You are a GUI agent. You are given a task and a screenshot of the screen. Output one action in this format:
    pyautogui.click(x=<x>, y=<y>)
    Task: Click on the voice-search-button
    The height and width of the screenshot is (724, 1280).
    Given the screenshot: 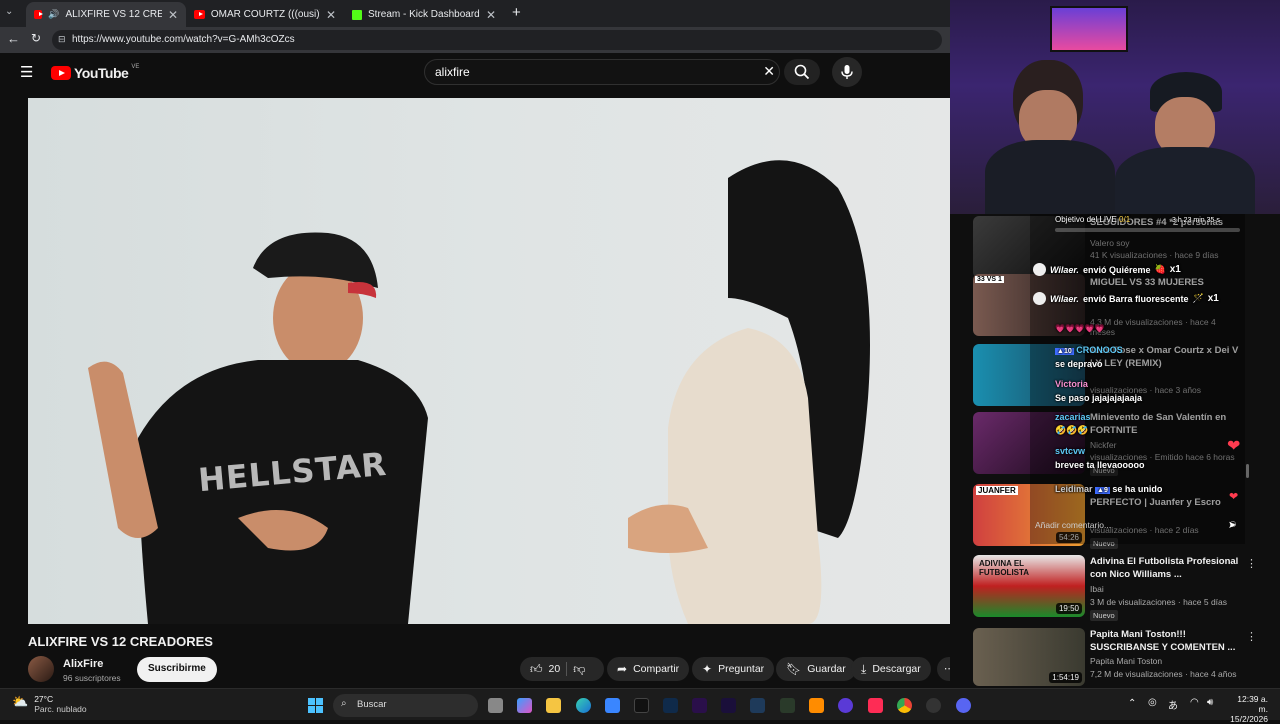 What is the action you would take?
    pyautogui.click(x=847, y=72)
    